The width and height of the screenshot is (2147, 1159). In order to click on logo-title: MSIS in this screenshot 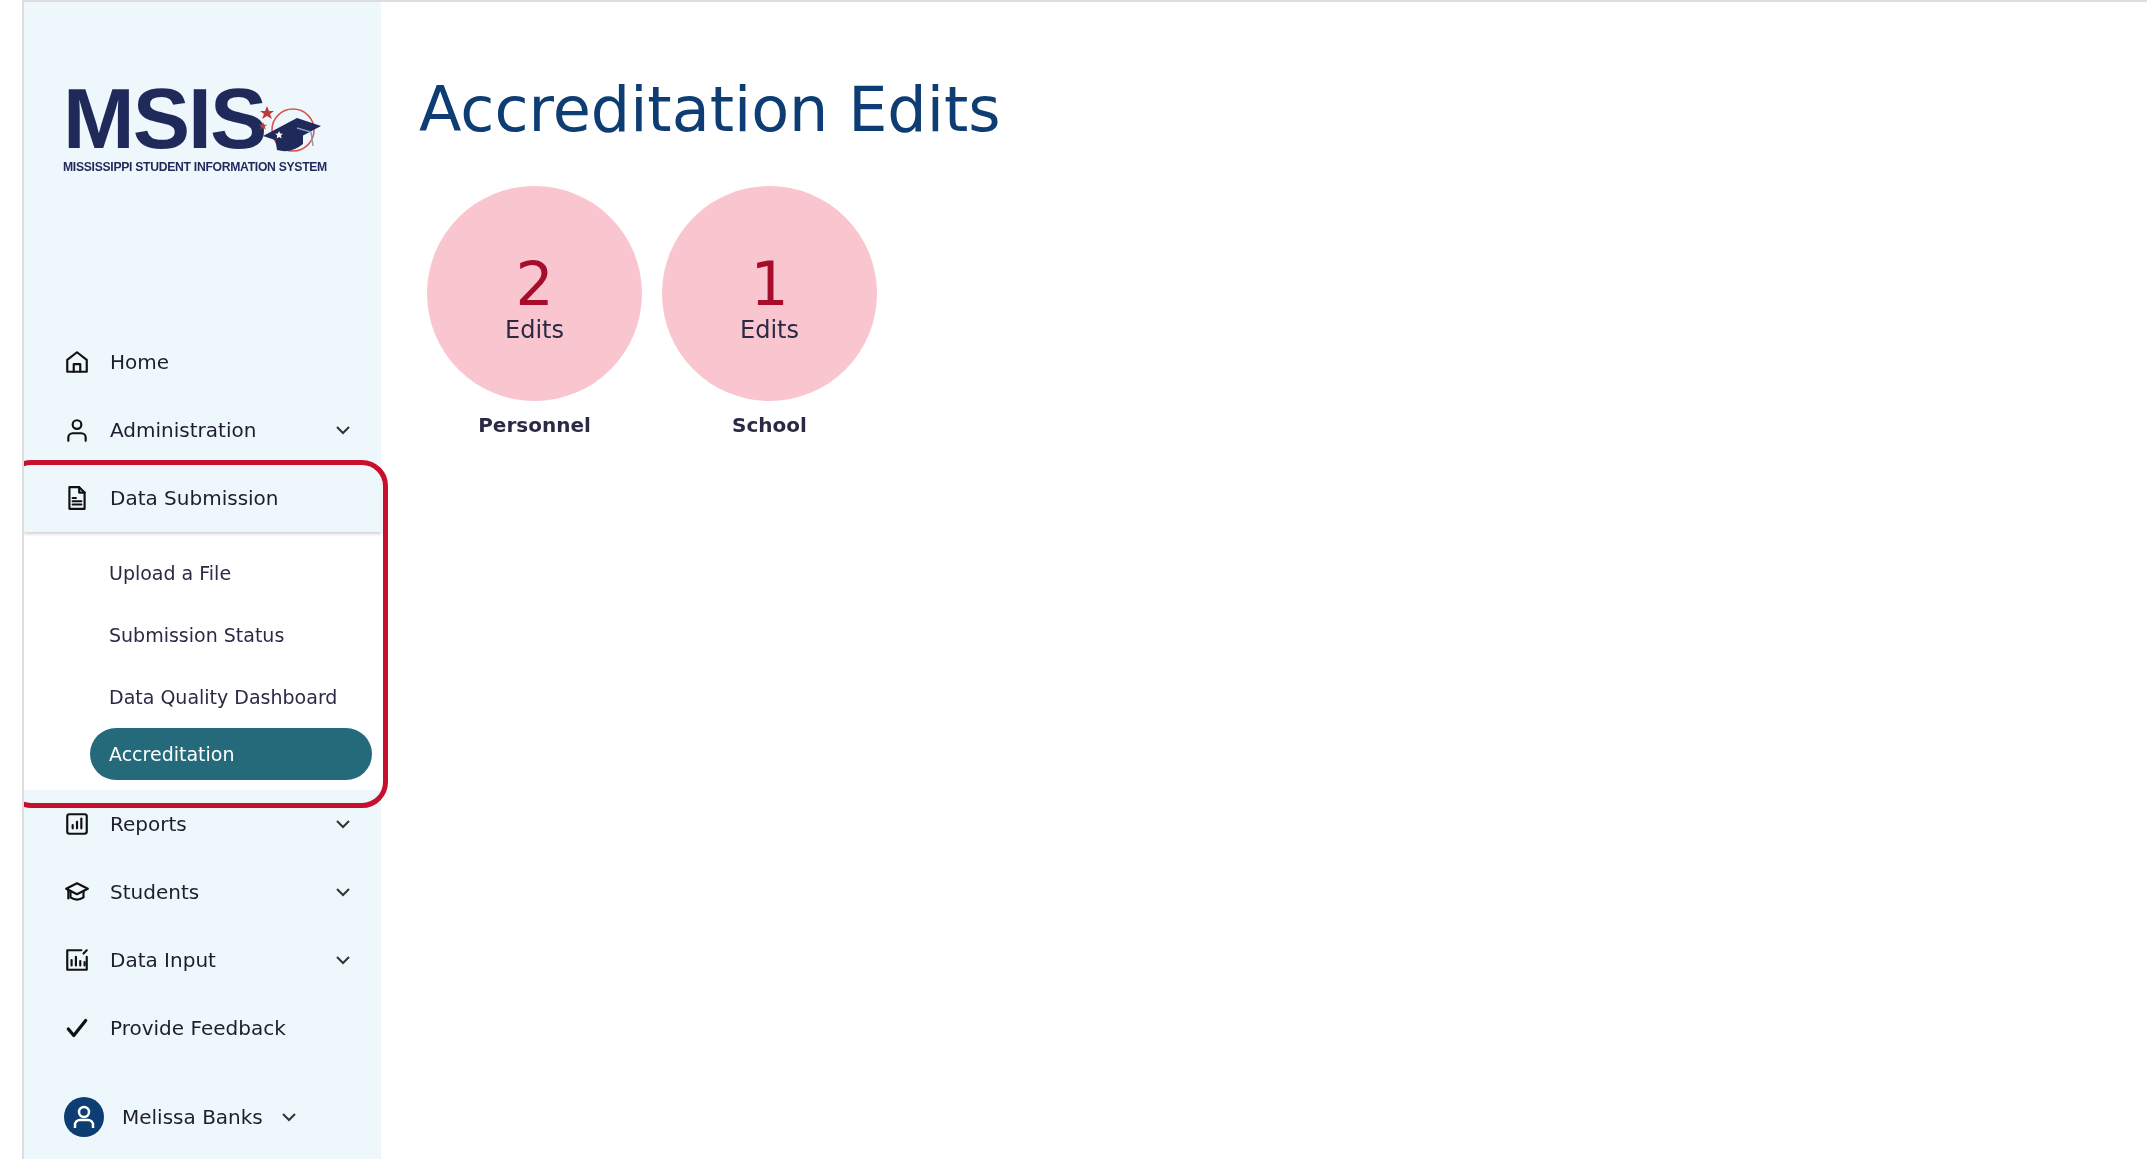, I will do `click(164, 118)`.